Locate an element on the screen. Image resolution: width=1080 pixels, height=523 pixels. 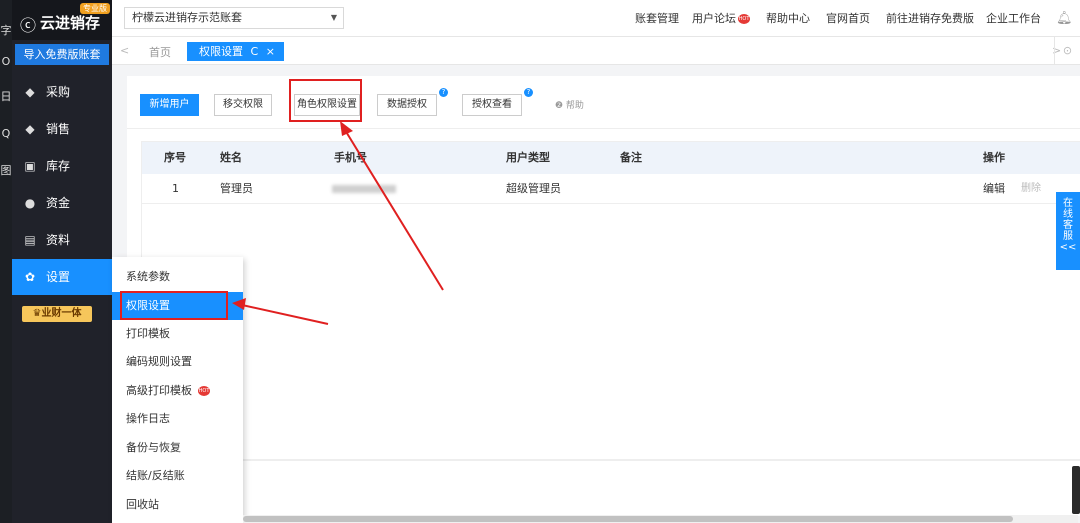
vip-badge: ♛业财一体 is located at coordinates (57, 314).